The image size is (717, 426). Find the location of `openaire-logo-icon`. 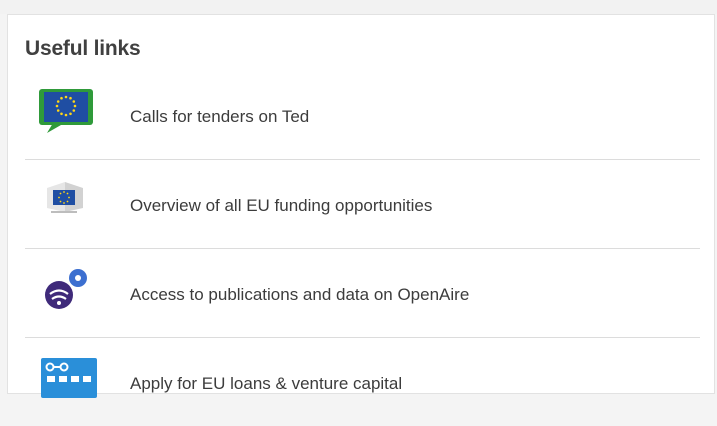

openaire-logo-icon is located at coordinates (67, 292).